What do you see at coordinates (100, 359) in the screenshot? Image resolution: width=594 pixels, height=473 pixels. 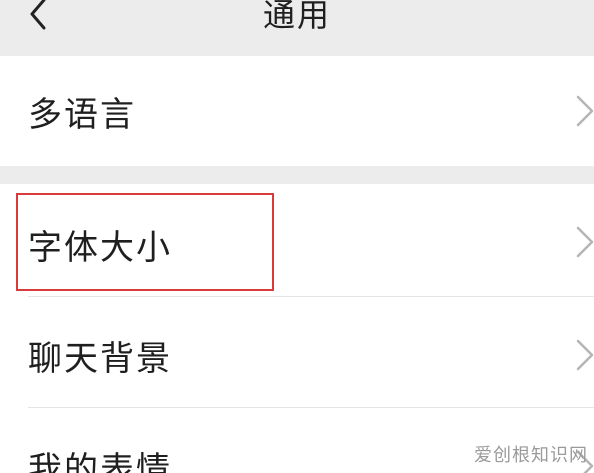 I see `settings-item-label: 聊天背景` at bounding box center [100, 359].